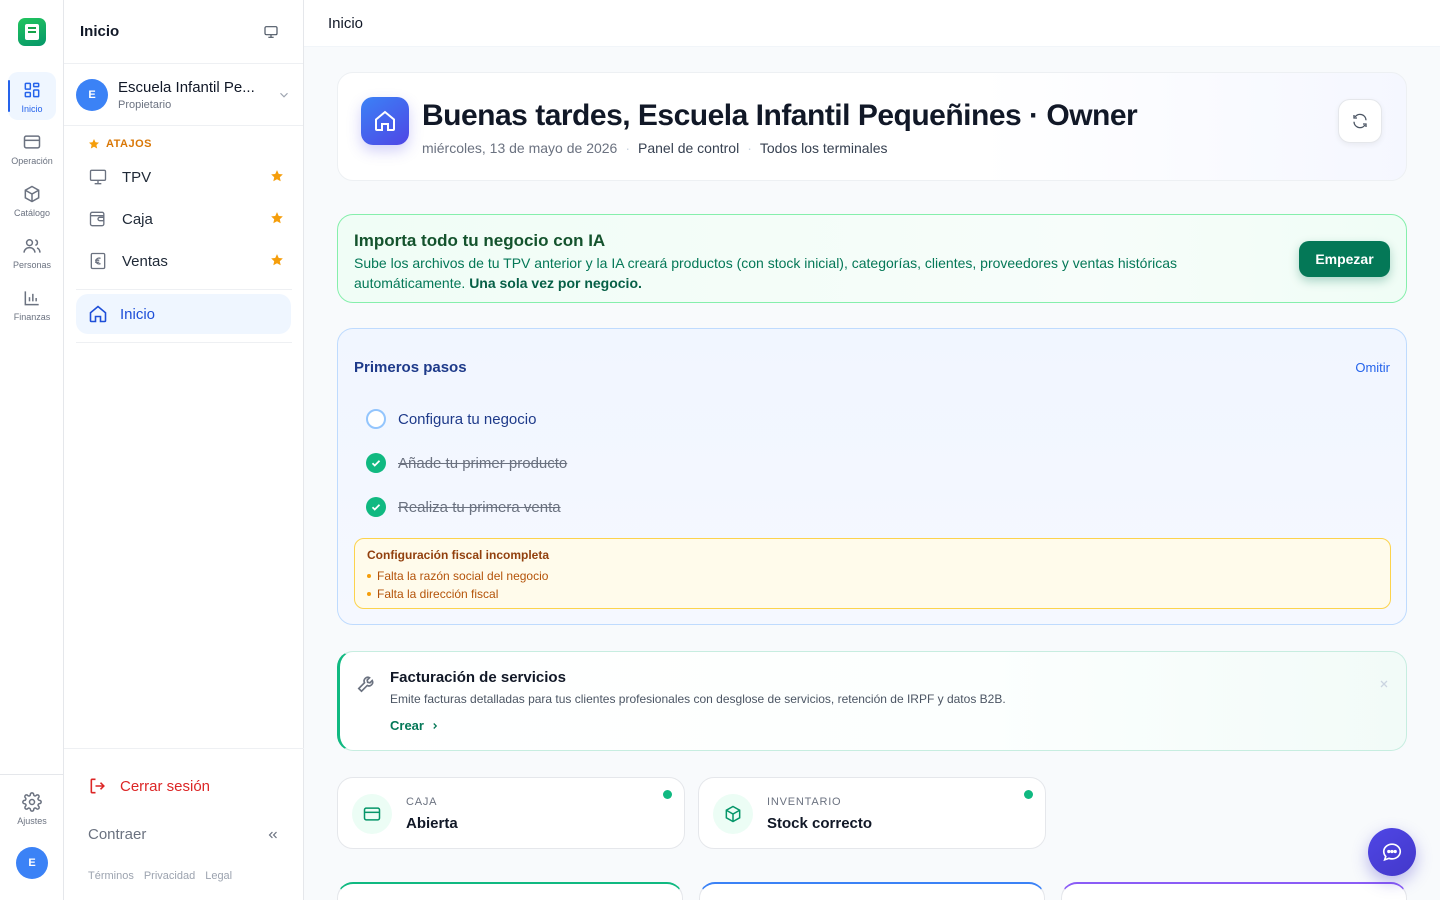  What do you see at coordinates (184, 834) in the screenshot?
I see `collapse-button: Contraer` at bounding box center [184, 834].